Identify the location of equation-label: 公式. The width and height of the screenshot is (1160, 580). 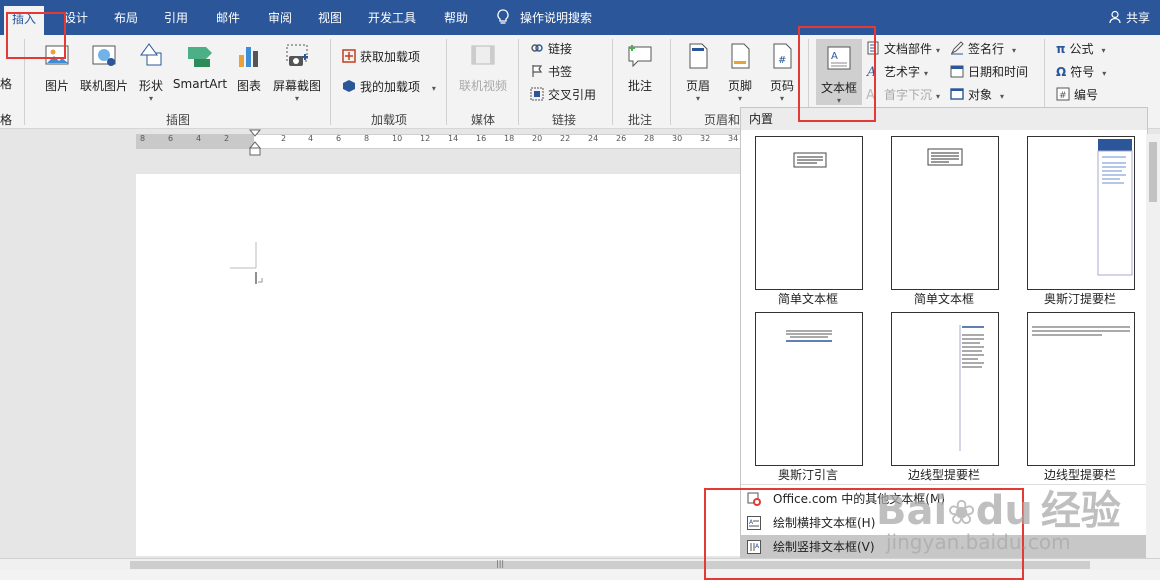
(1081, 49).